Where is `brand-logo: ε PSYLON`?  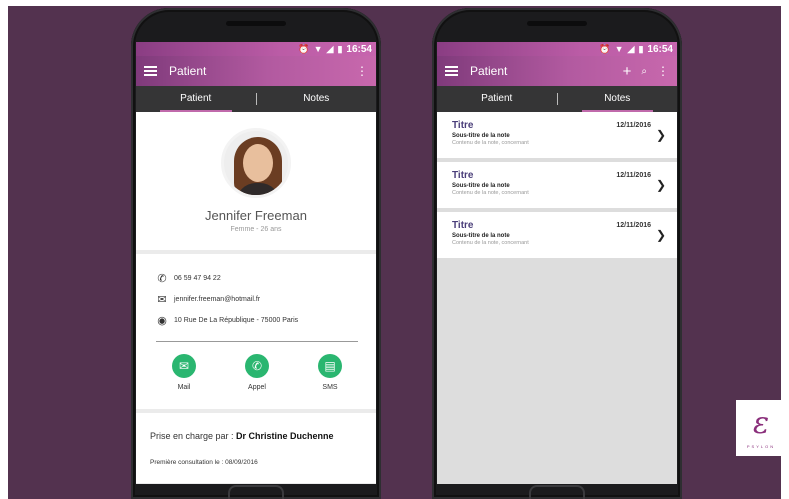
brand-logo: ε PSYLON is located at coordinates (761, 428).